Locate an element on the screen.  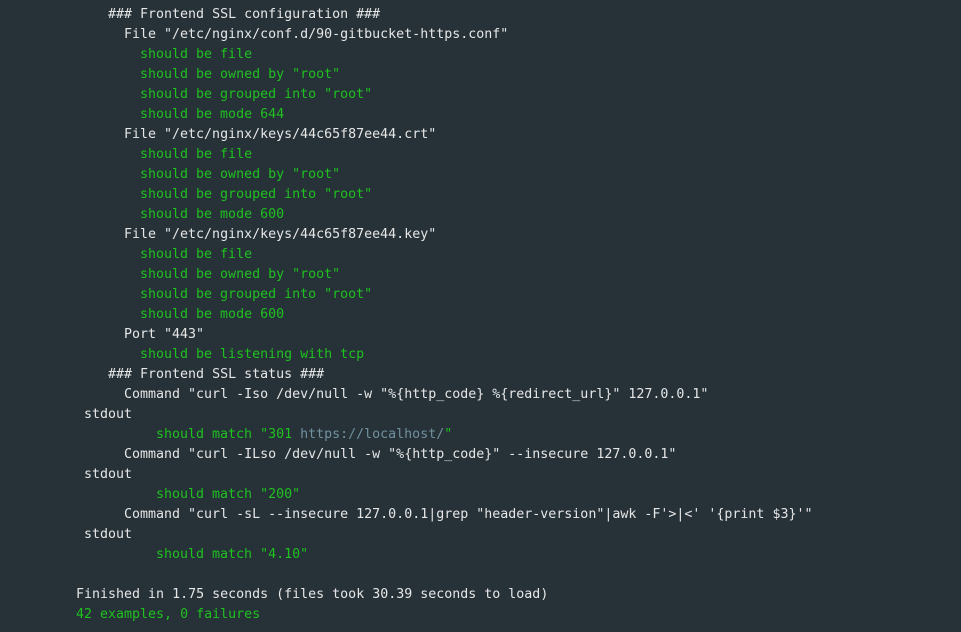
passing-test-text: should match "301 is located at coordinates (228, 434).